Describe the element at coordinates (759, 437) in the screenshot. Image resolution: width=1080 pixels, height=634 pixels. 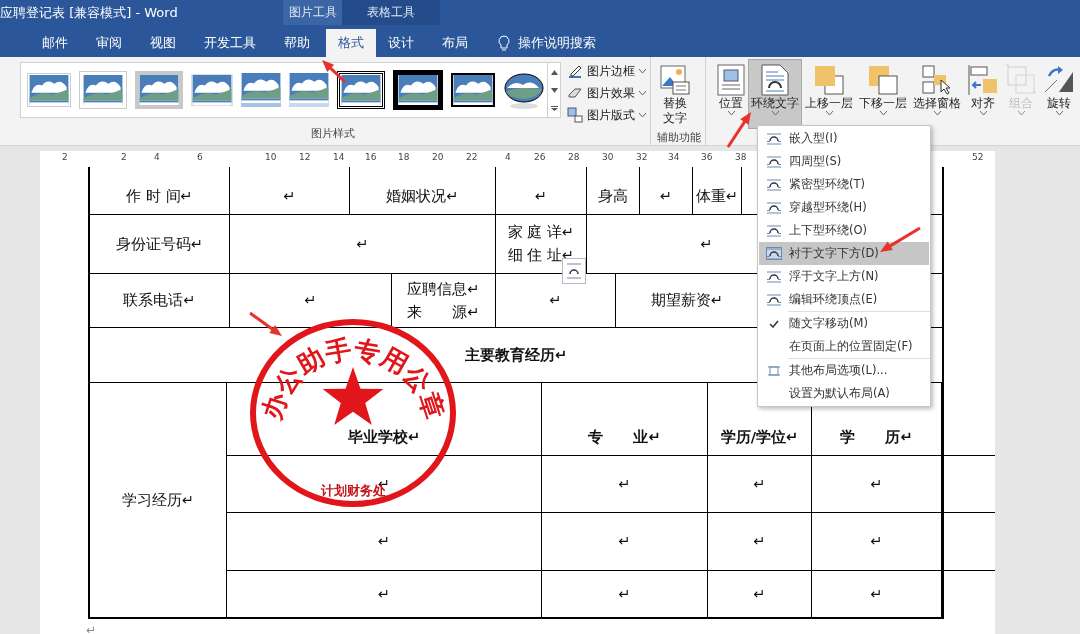
I see `table-cell-text: 学历/学位↵` at that location.